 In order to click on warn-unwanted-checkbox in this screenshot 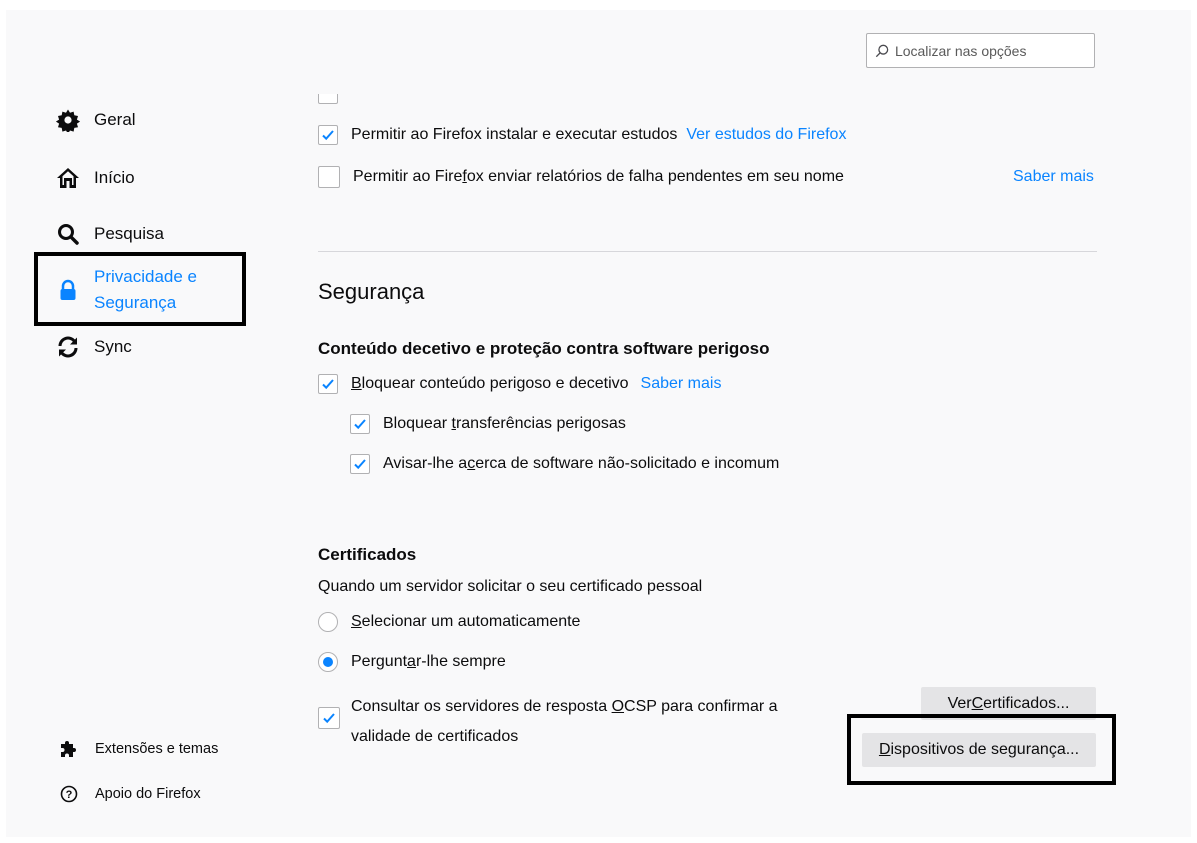, I will do `click(360, 464)`.